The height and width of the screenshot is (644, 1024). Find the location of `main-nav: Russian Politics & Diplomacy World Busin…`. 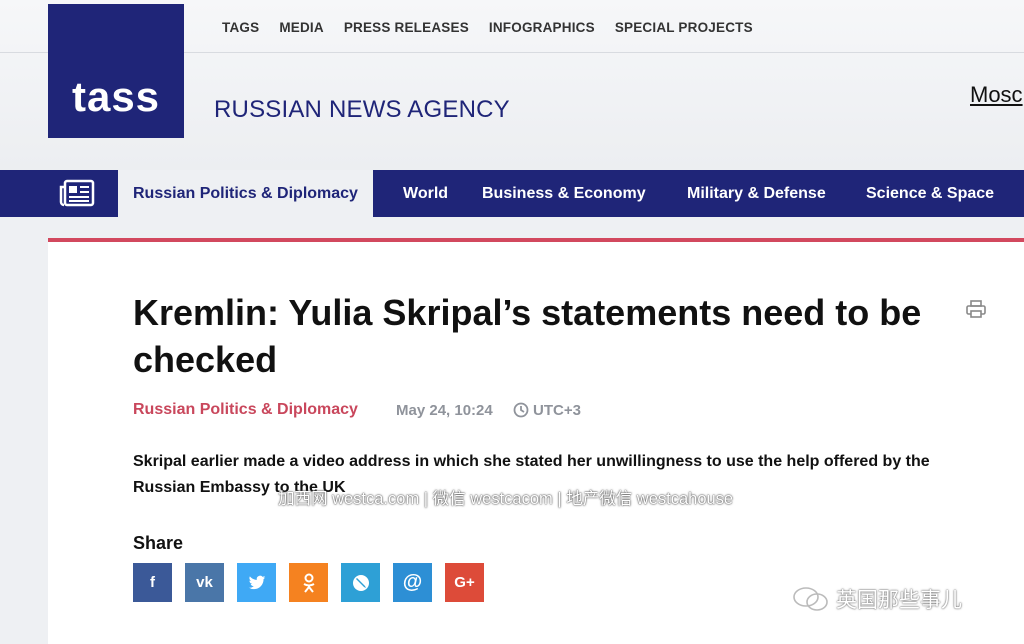

main-nav: Russian Politics & Diplomacy World Busin… is located at coordinates (512, 193).